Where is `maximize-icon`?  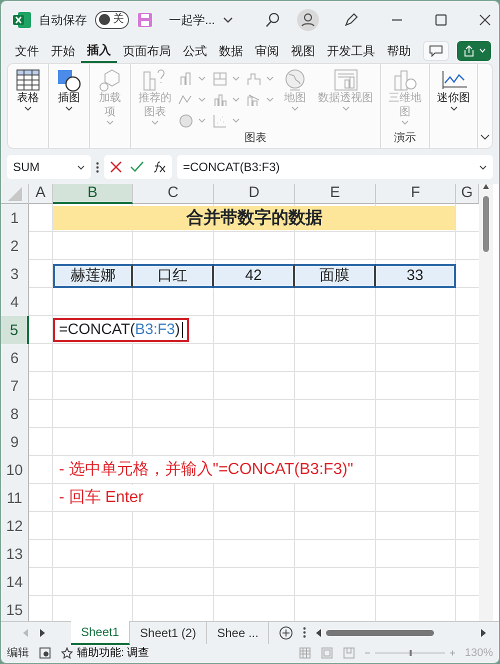 maximize-icon is located at coordinates (441, 20).